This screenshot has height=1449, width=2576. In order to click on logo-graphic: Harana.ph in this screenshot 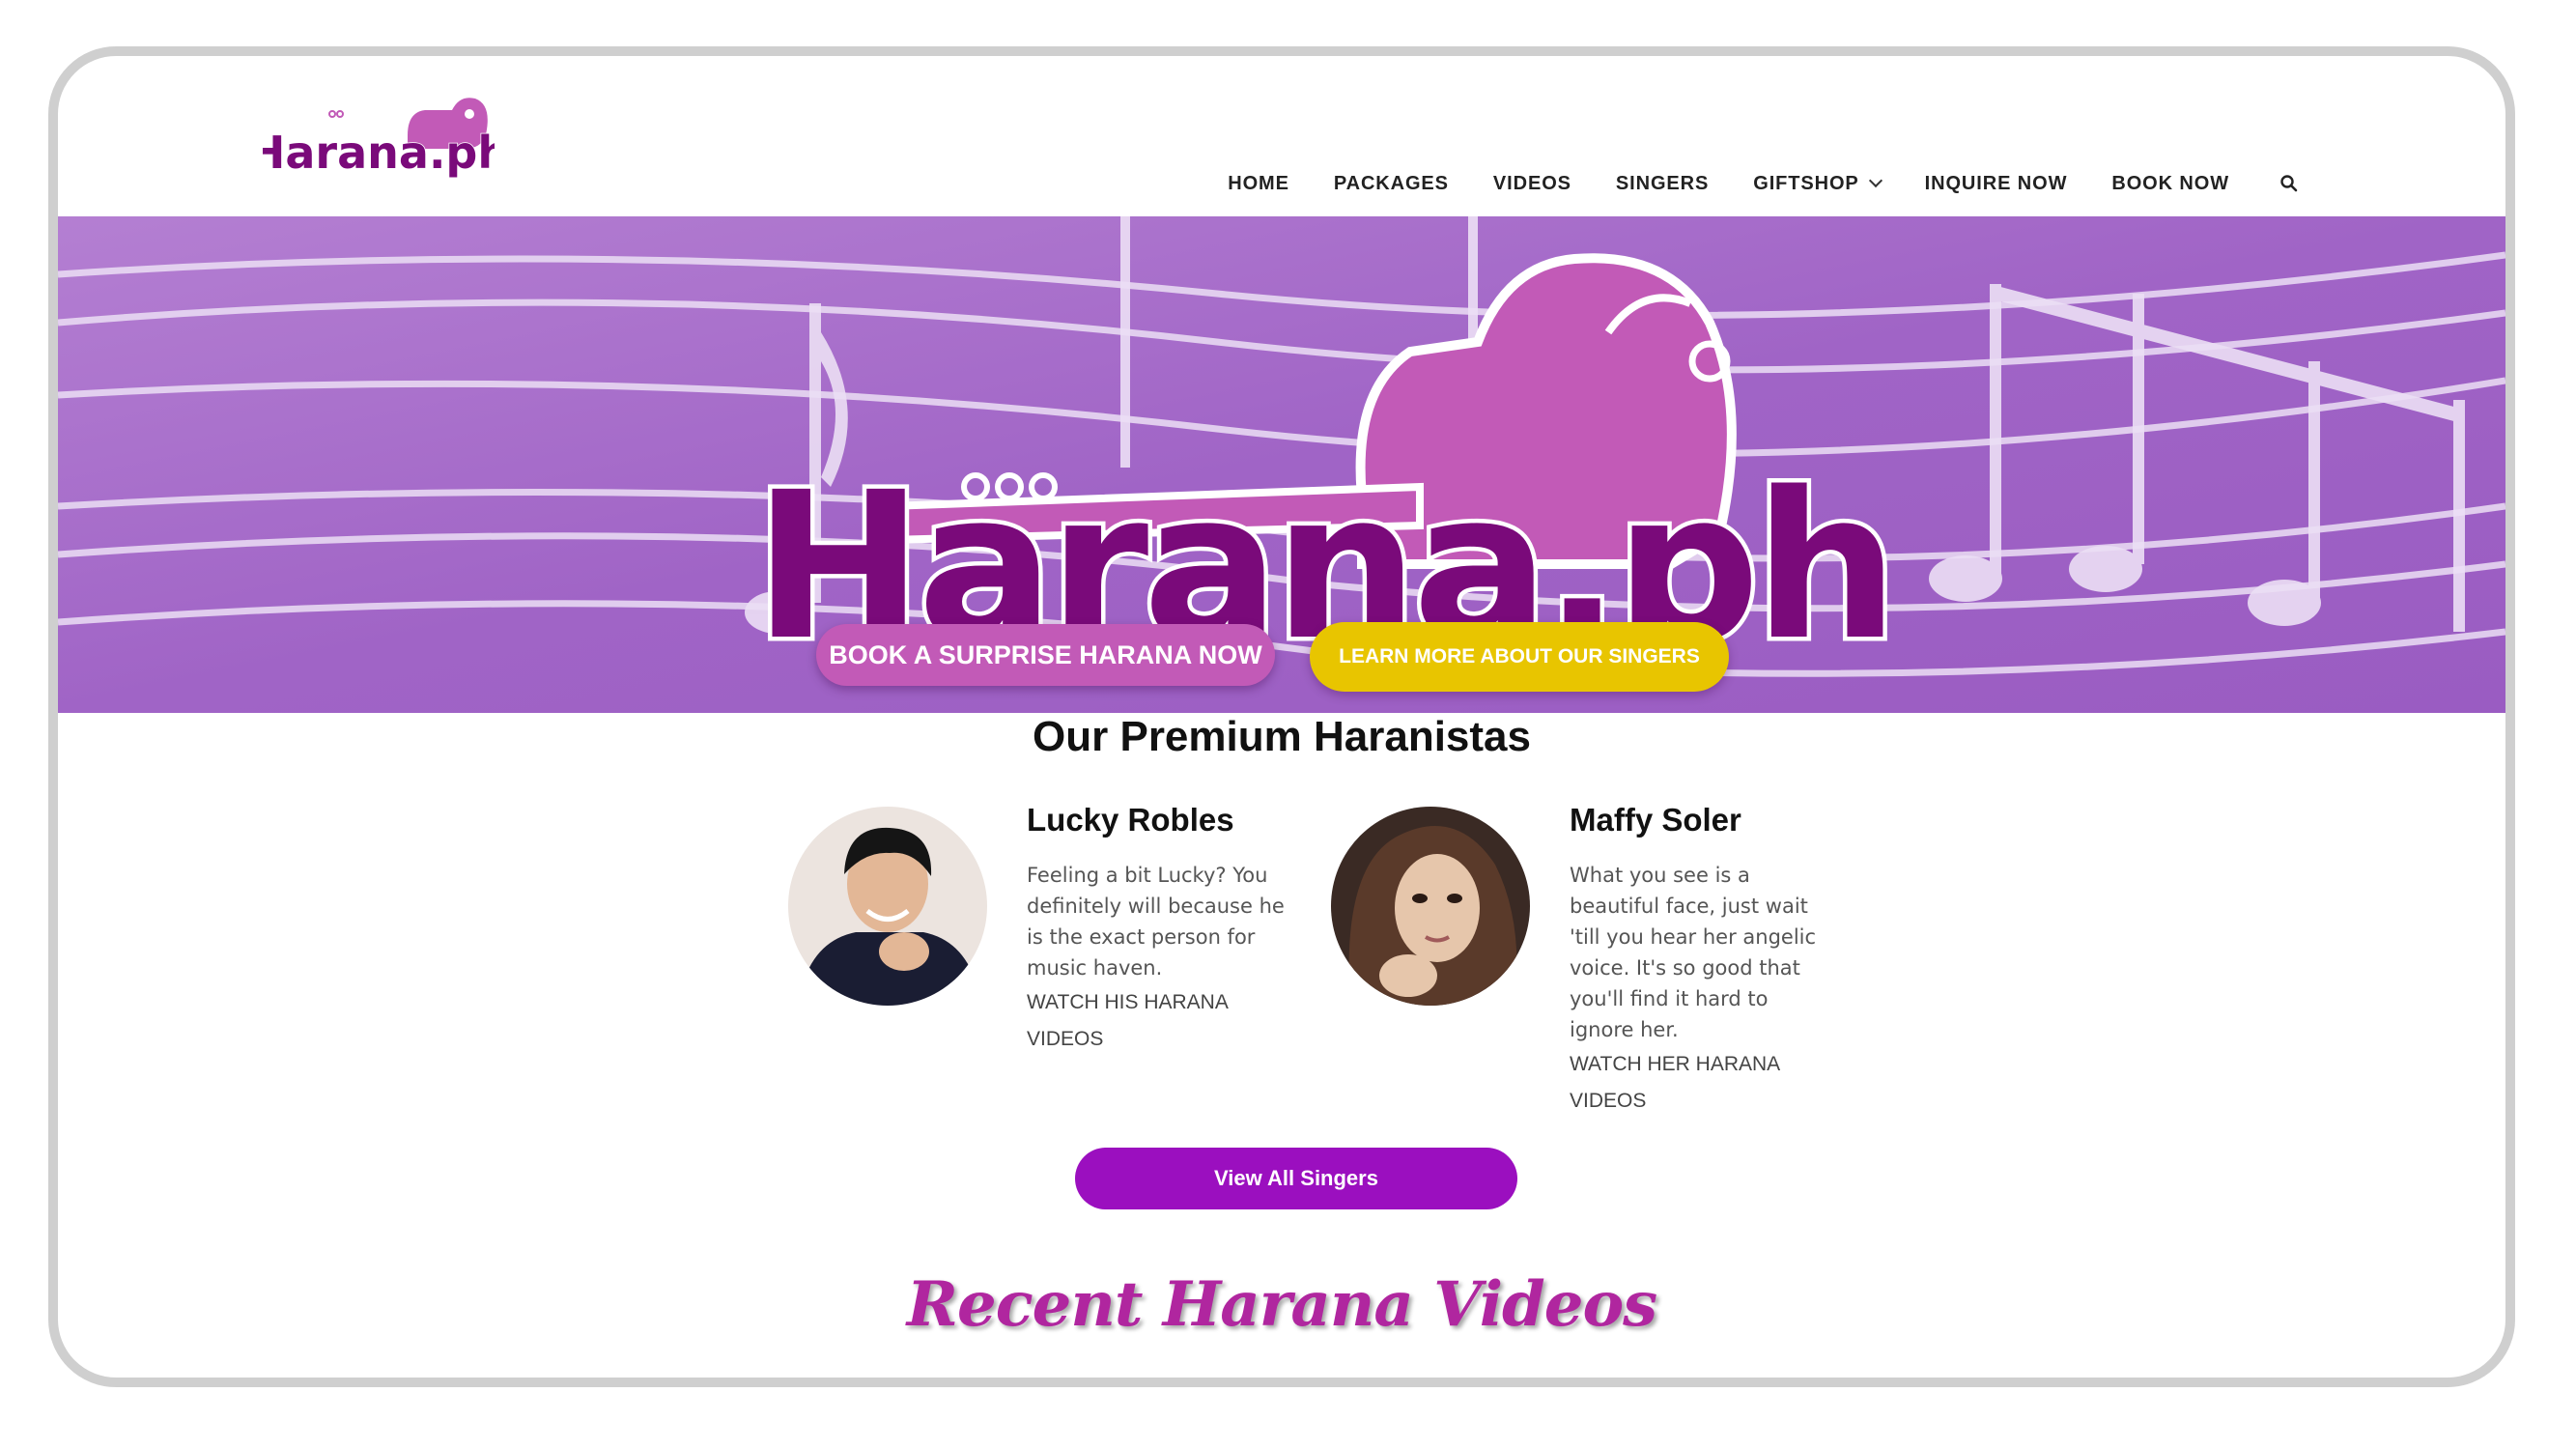, I will do `click(379, 138)`.